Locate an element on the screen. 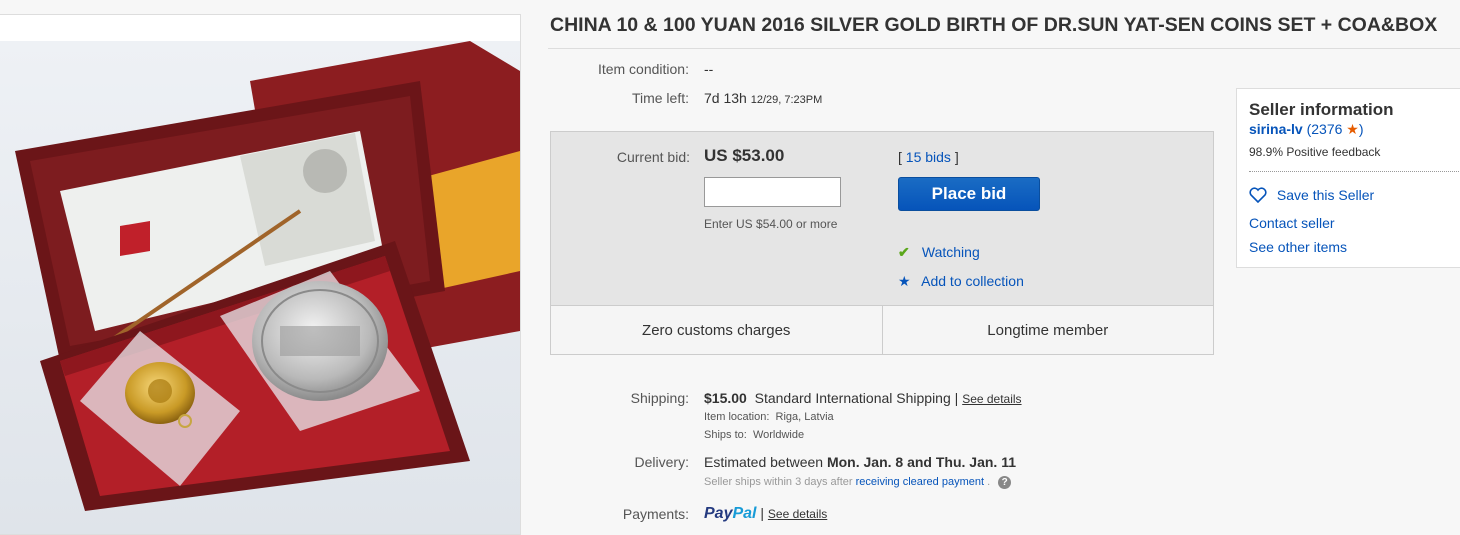  item-condition-value: -- is located at coordinates (709, 69).